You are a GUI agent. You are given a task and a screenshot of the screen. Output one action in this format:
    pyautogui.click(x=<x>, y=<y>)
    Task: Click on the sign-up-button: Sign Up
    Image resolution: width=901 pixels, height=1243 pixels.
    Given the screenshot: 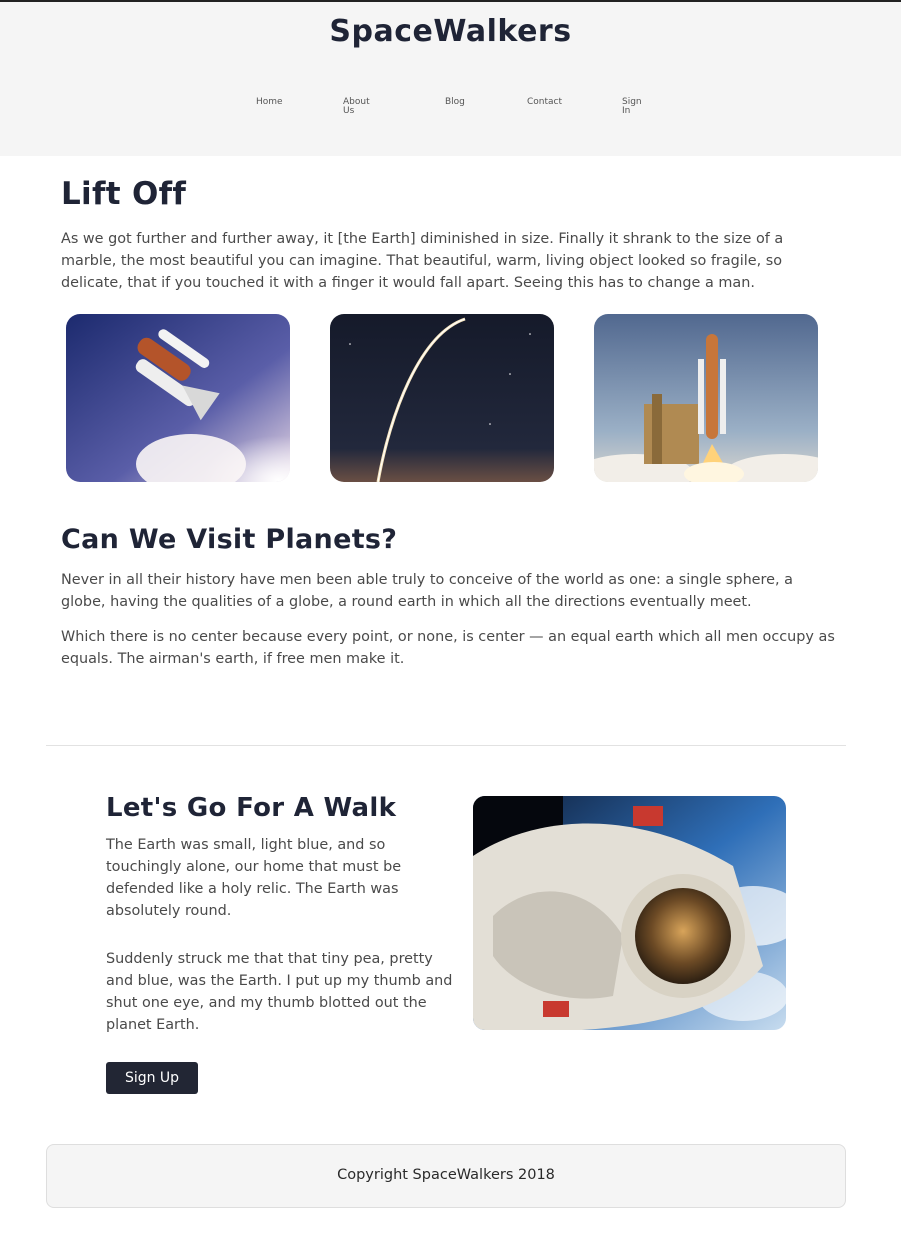 What is the action you would take?
    pyautogui.click(x=152, y=1078)
    